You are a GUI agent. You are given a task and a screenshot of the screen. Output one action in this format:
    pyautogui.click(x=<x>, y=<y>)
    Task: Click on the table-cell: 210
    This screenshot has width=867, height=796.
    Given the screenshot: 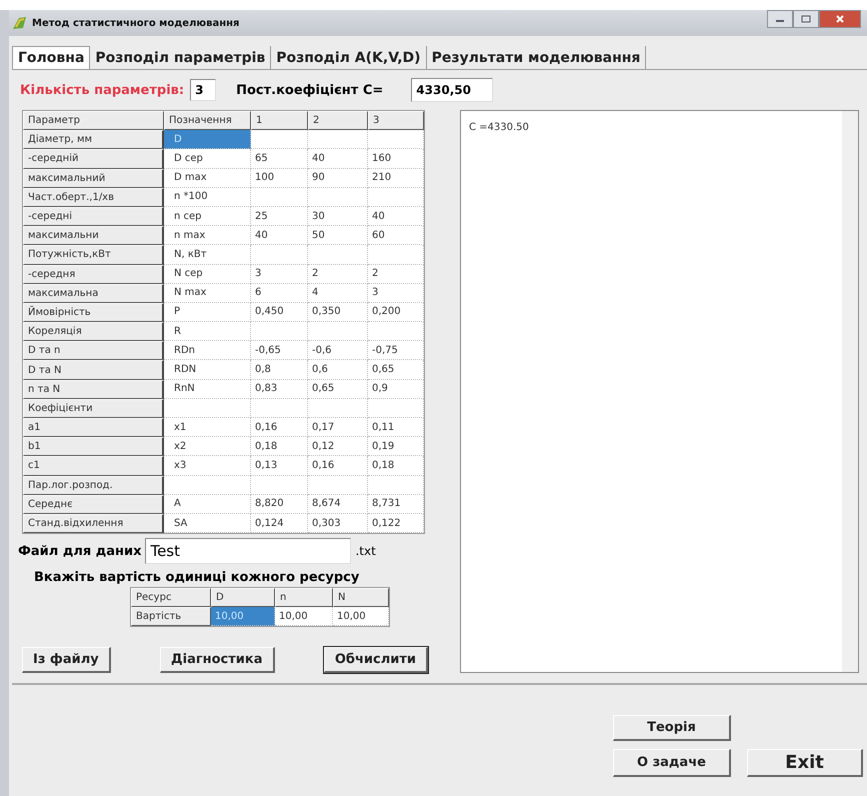 What is the action you would take?
    pyautogui.click(x=396, y=178)
    